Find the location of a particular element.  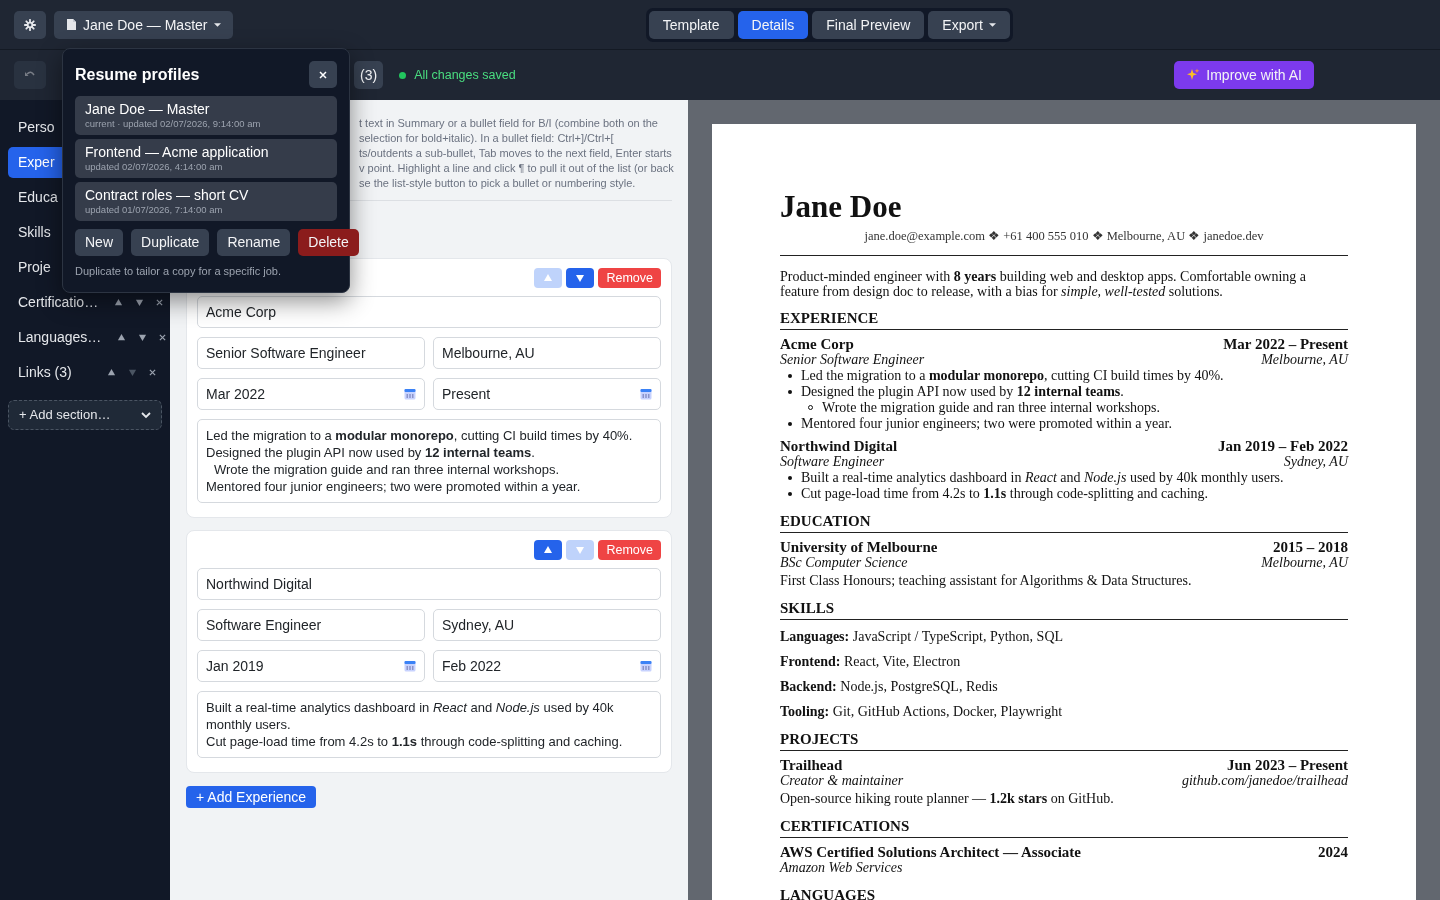

help-text: se the list-style button to pick a bullet or numbering style. is located at coordinates (498, 183).